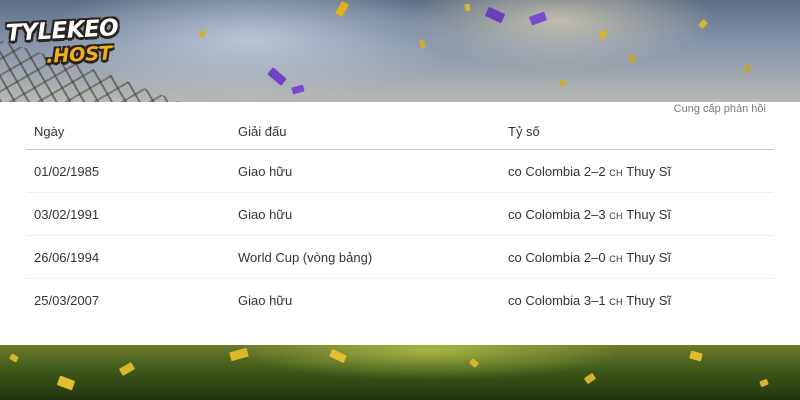 This screenshot has width=800, height=400. Describe the element at coordinates (128, 257) in the screenshot. I see `match-date: 26/06/1994` at that location.